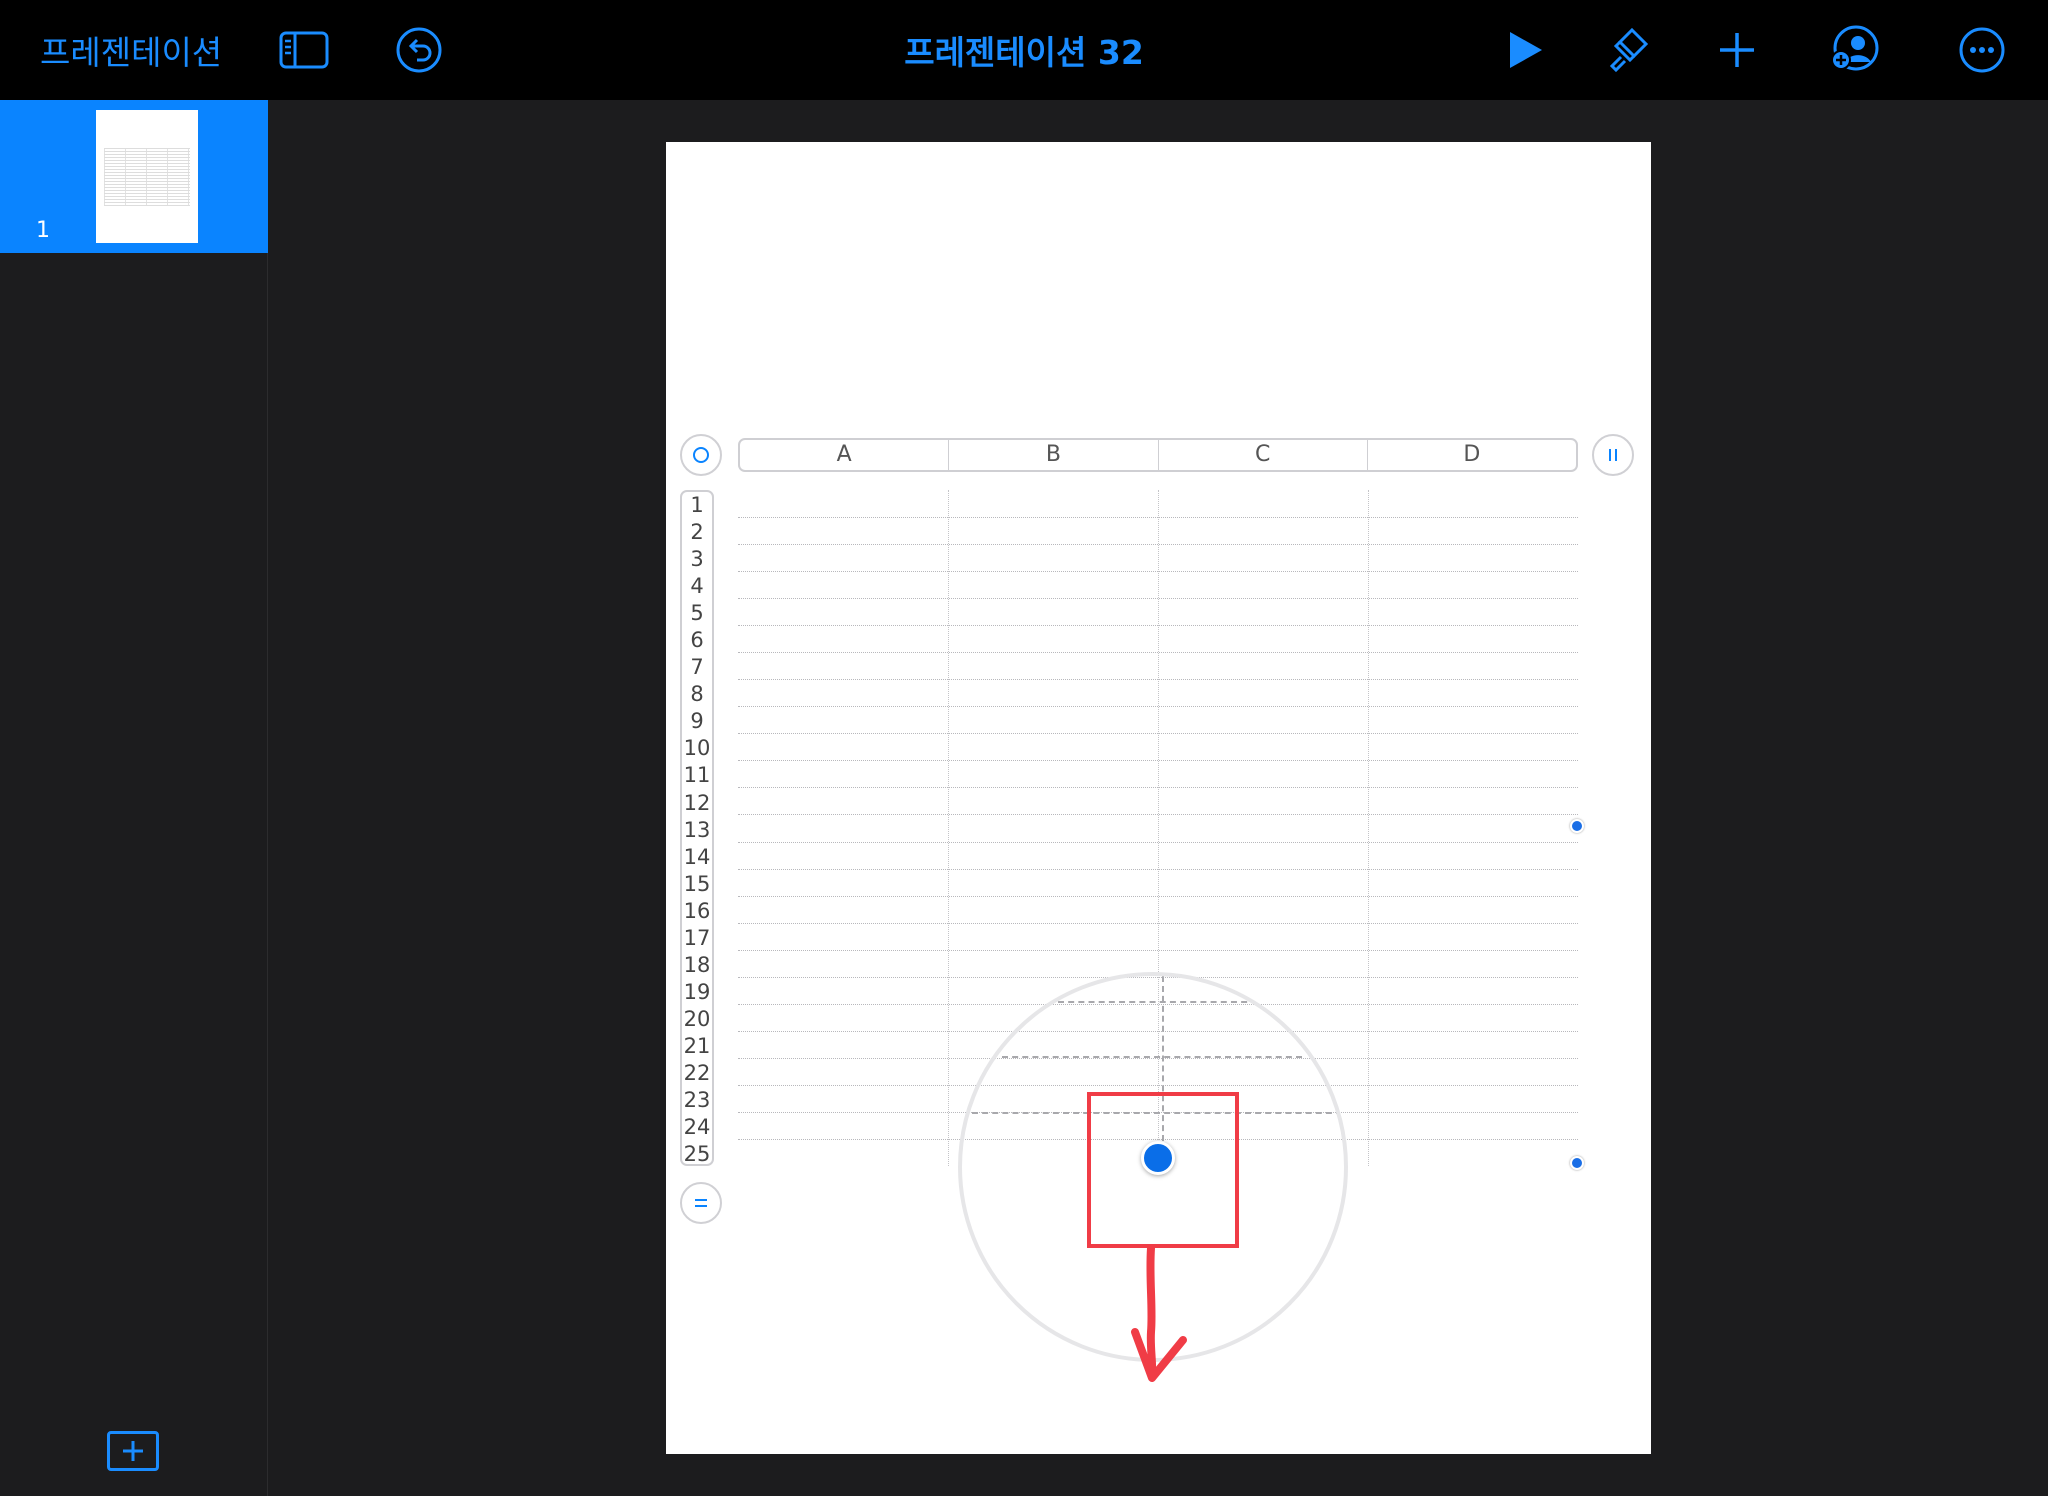 The height and width of the screenshot is (1496, 2048). I want to click on more-icon, so click(1982, 50).